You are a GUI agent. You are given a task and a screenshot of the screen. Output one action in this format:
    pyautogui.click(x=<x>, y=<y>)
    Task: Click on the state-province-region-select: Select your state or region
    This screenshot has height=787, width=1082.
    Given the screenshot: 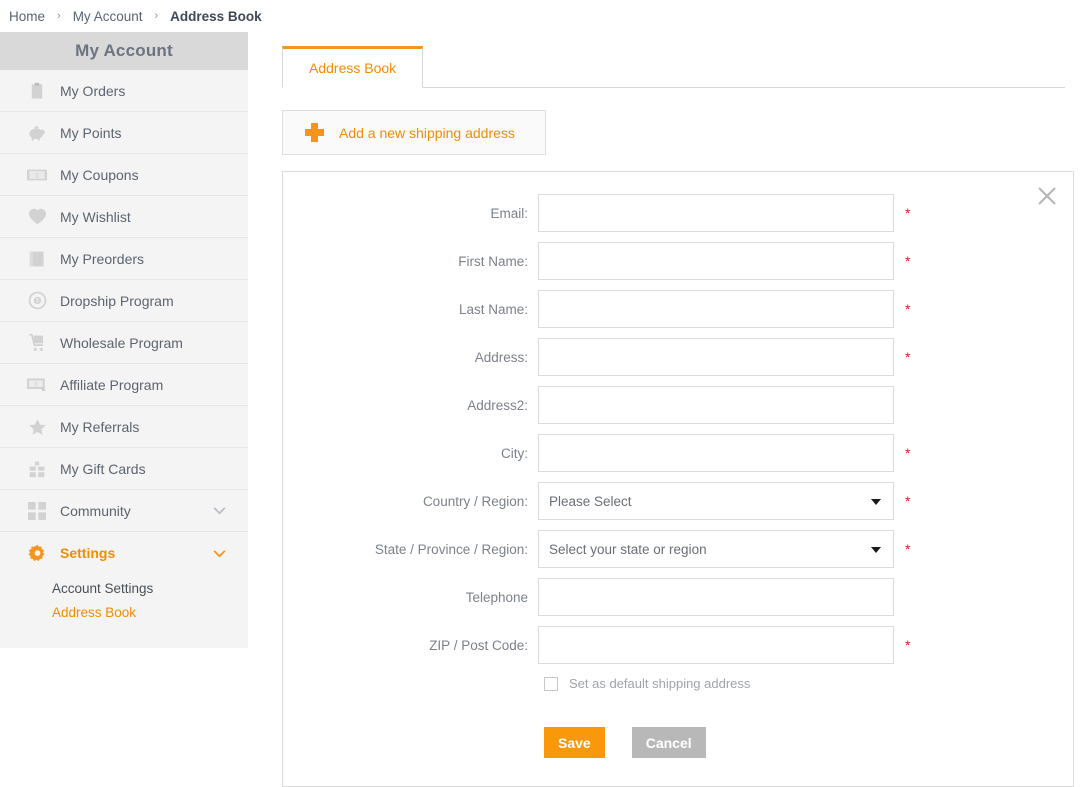 What is the action you would take?
    pyautogui.click(x=716, y=549)
    